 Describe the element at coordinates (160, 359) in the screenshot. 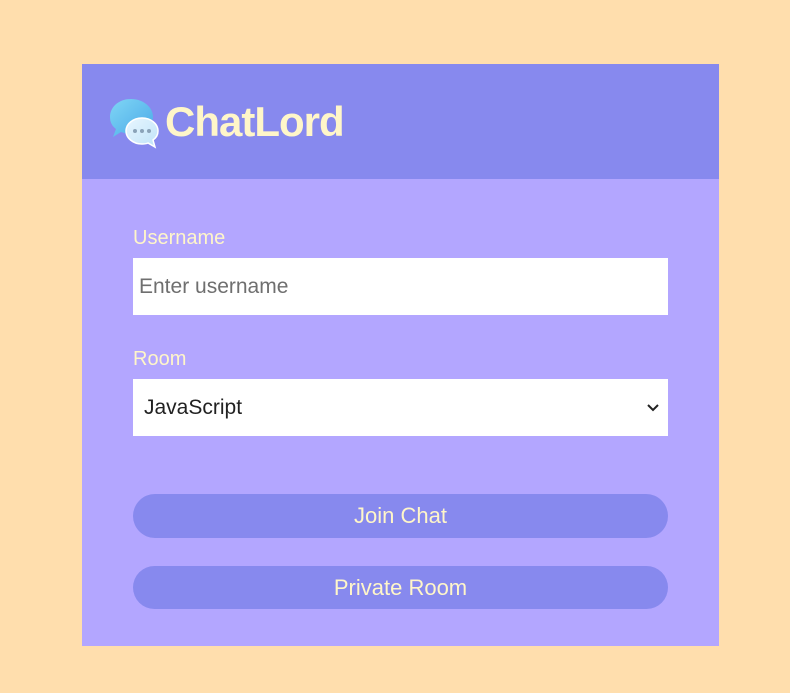

I see `room-label: Room` at that location.